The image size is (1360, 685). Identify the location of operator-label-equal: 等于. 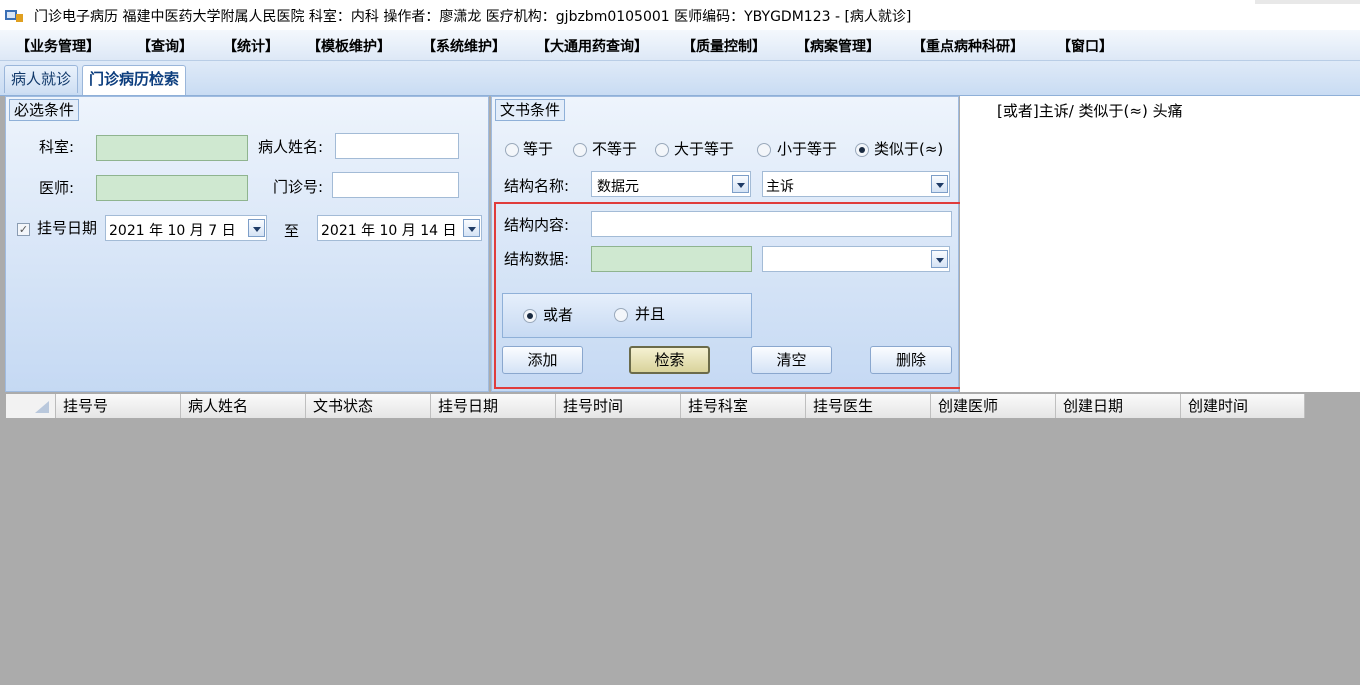
(538, 149).